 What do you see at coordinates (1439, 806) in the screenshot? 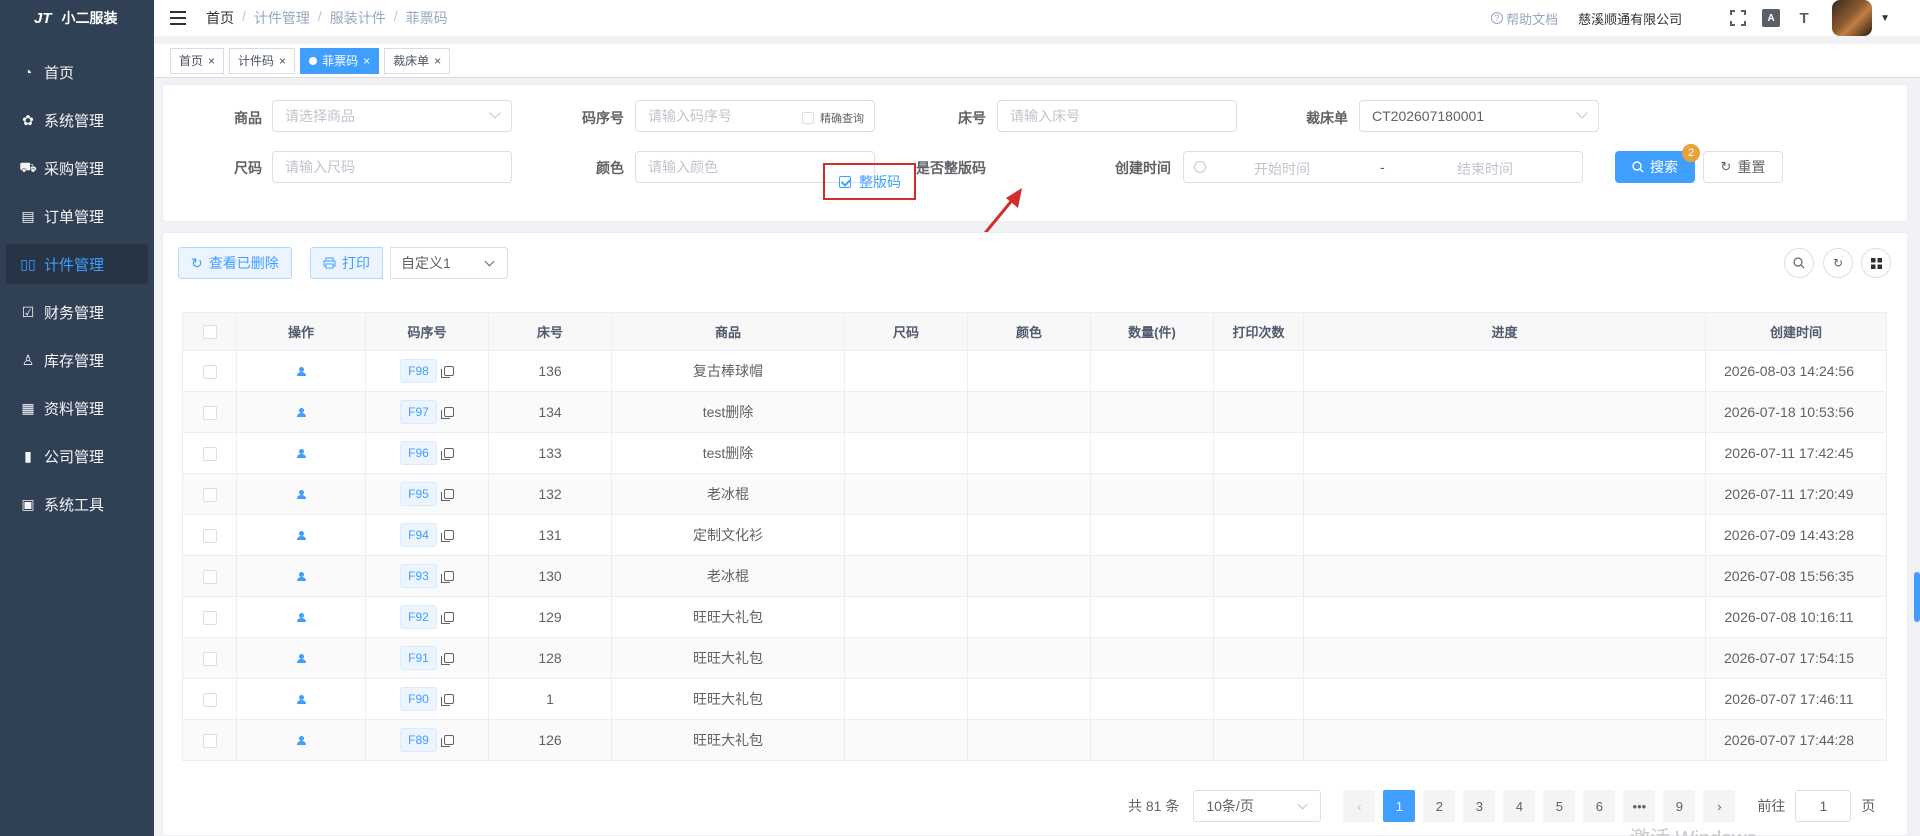
I see `page-button: 2` at bounding box center [1439, 806].